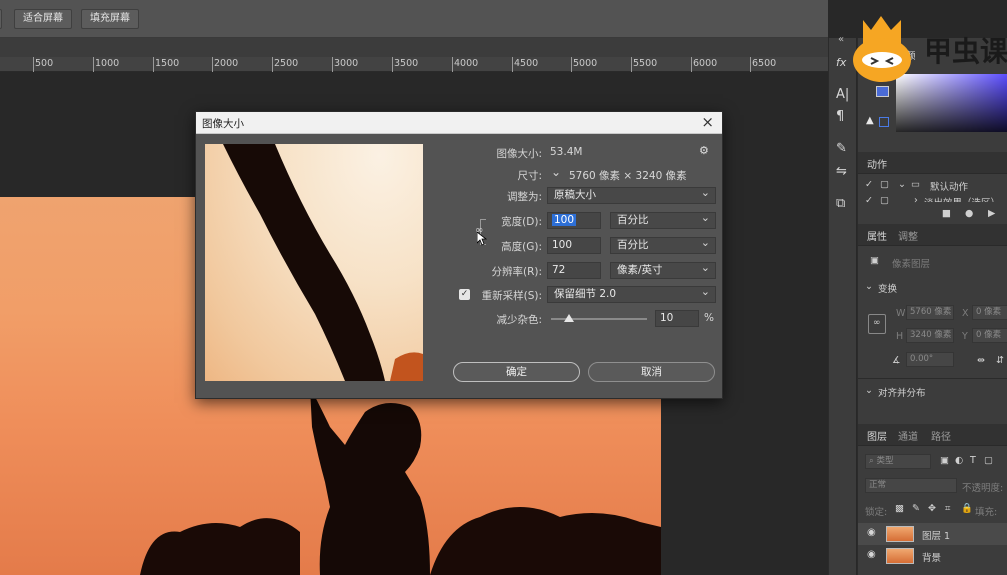  What do you see at coordinates (574, 220) in the screenshot?
I see `width-input: 100` at bounding box center [574, 220].